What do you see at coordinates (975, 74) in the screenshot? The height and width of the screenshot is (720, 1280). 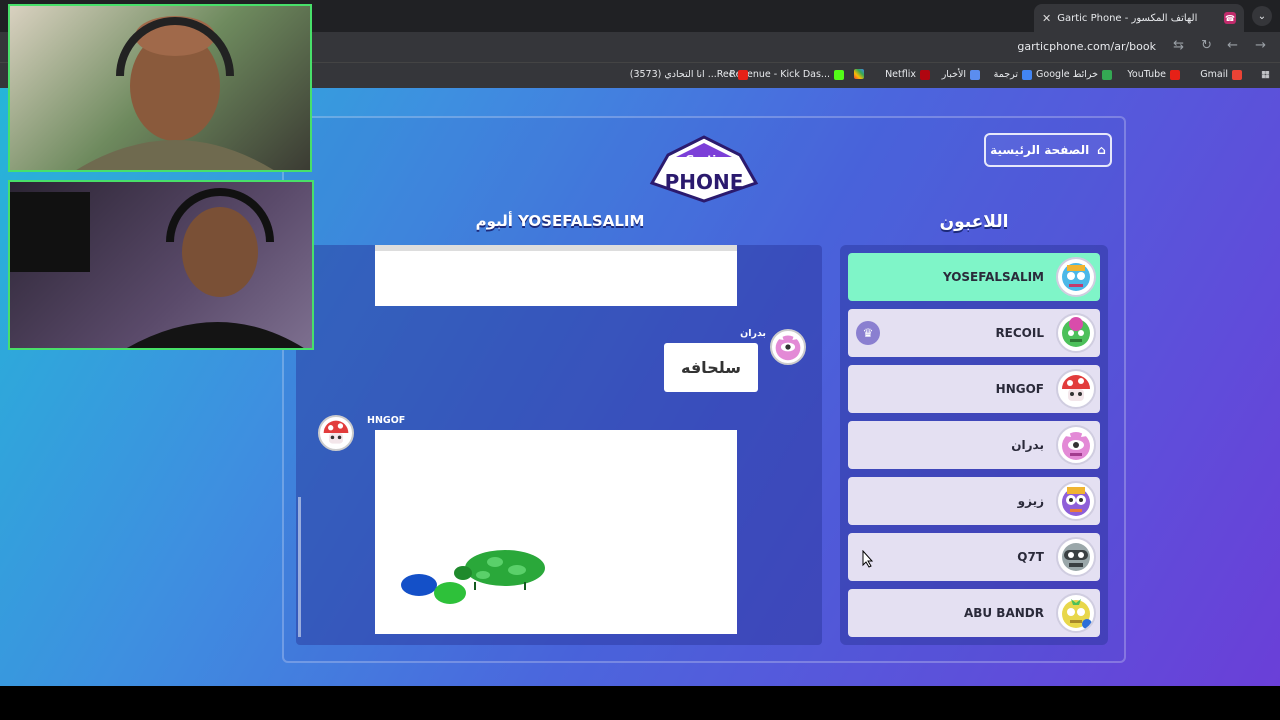 I see `news-icon` at bounding box center [975, 74].